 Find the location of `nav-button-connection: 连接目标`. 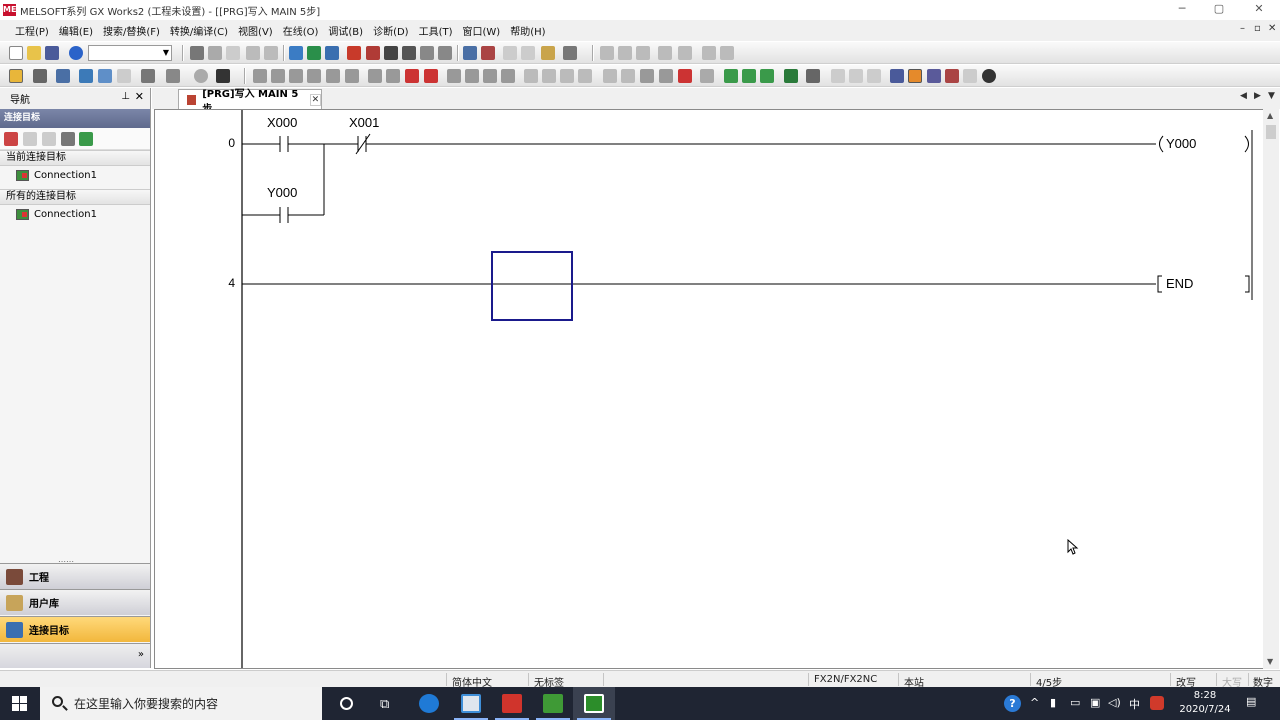

nav-button-connection: 连接目标 is located at coordinates (75, 629).